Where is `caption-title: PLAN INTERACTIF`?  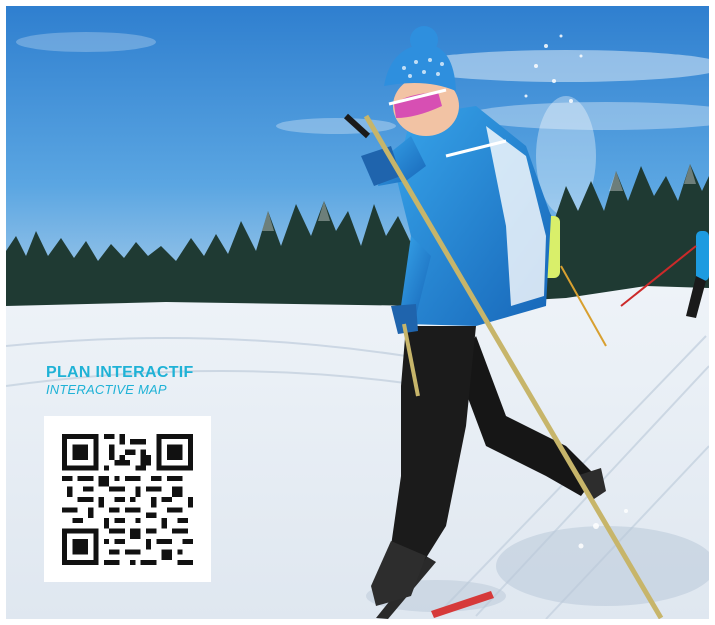
caption-title: PLAN INTERACTIF is located at coordinates (120, 372).